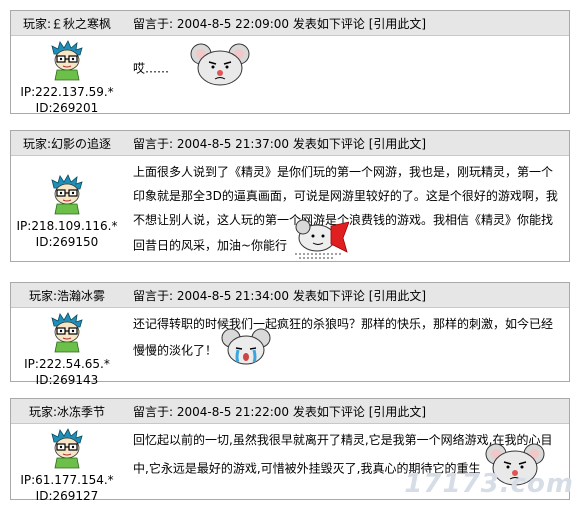 The width and height of the screenshot is (580, 505). I want to click on user-id: ID:269127, so click(67, 496).